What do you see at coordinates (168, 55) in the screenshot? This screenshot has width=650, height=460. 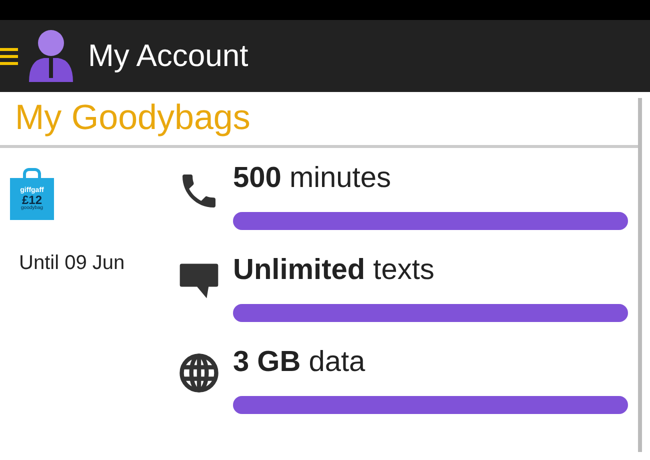 I see `app-bar-title: My Account` at bounding box center [168, 55].